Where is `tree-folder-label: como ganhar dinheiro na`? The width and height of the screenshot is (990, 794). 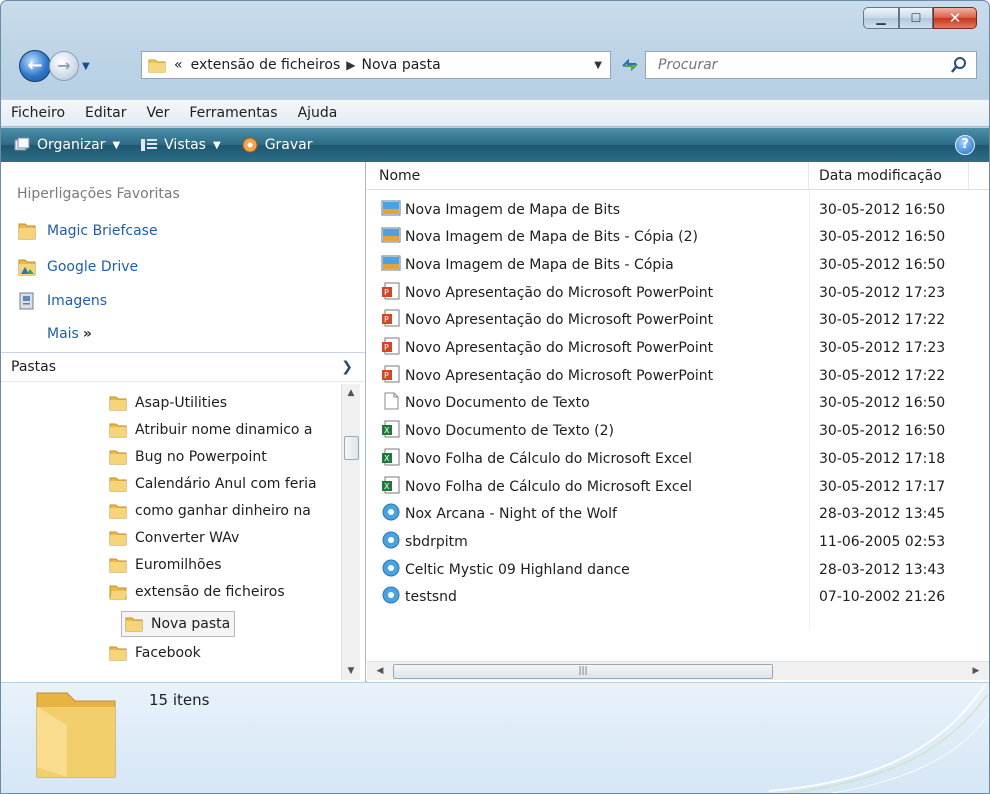
tree-folder-label: como ganhar dinheiro na is located at coordinates (223, 511).